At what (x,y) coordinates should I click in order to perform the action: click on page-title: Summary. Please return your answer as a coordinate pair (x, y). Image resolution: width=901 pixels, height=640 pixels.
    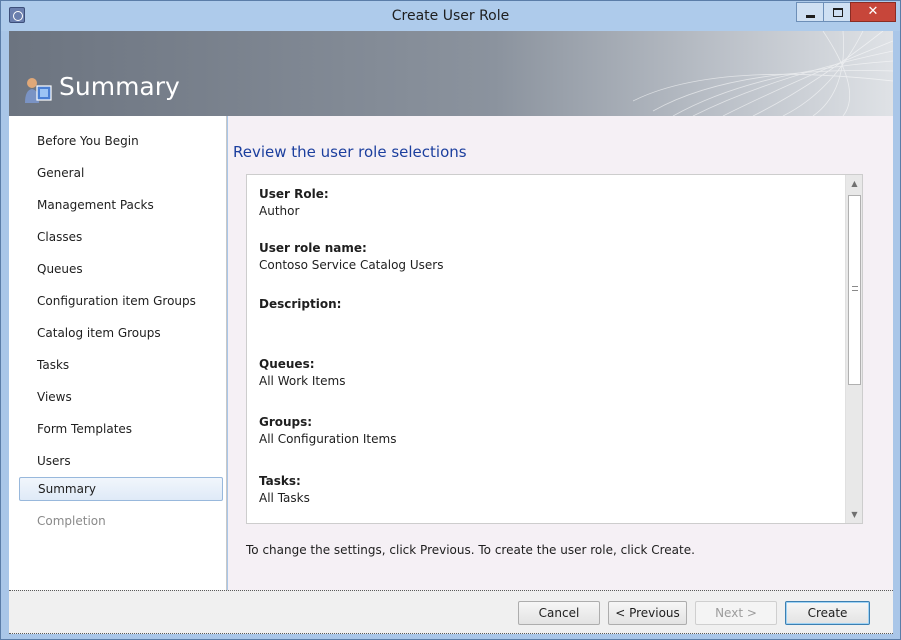
    Looking at the image, I should click on (119, 86).